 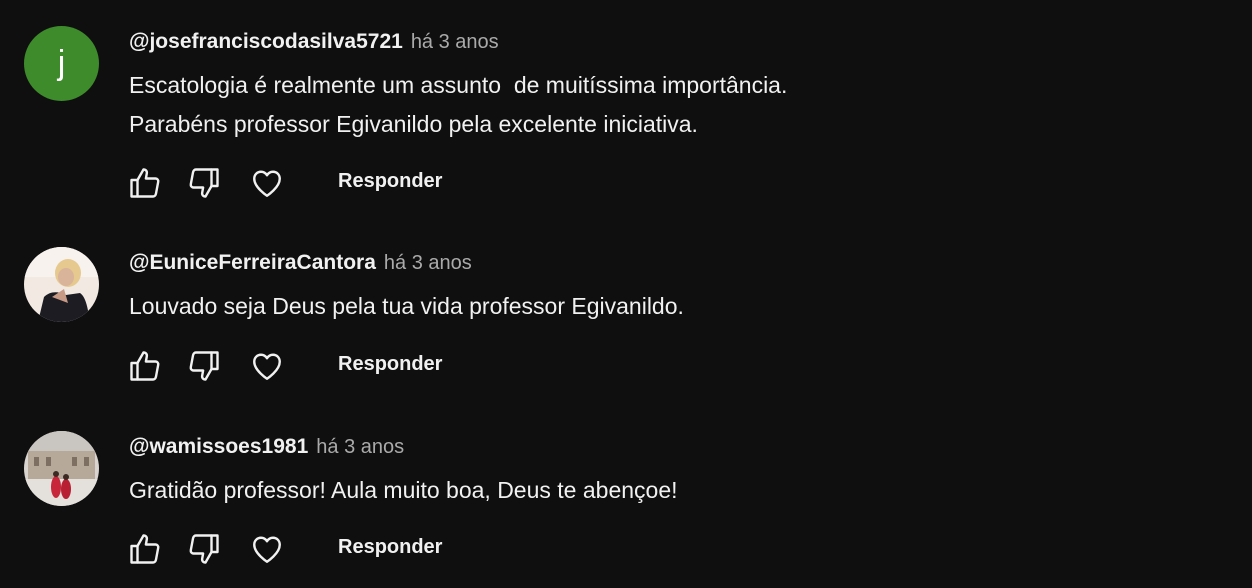 I want to click on comment-header: @wamissoes1981 há 3 anos, so click(x=266, y=449).